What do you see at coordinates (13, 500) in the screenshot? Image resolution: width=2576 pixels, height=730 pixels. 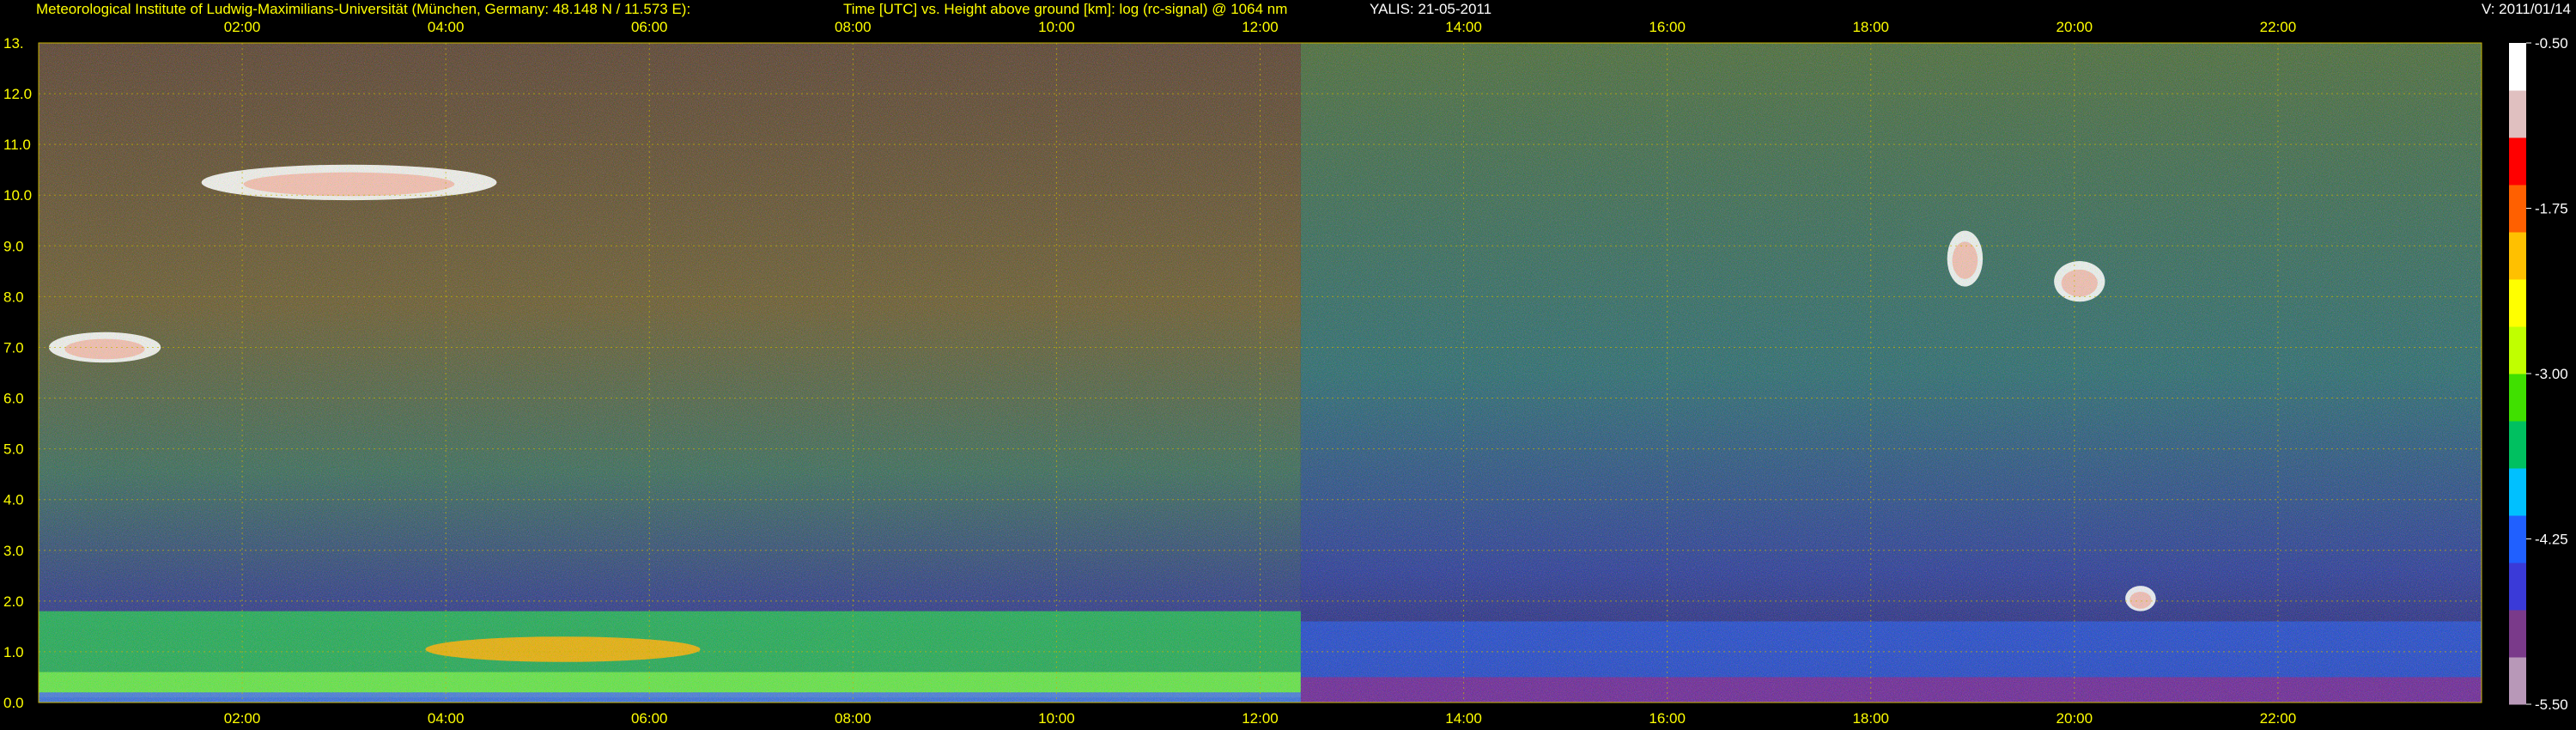 I see `y-tick-label: 4.0` at bounding box center [13, 500].